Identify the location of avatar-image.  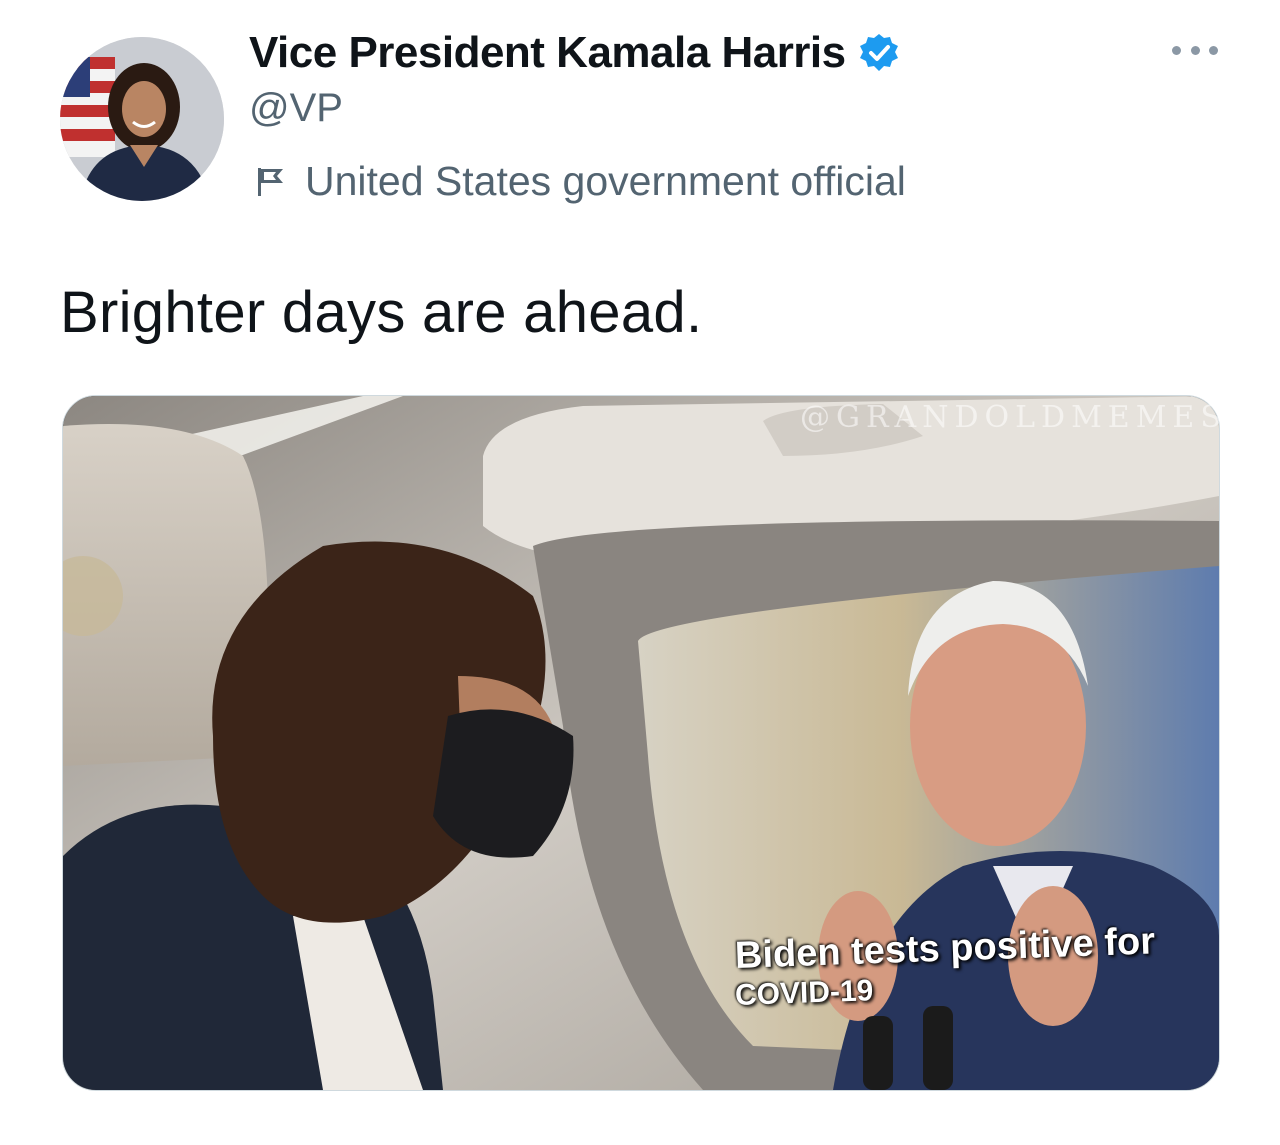
(142, 119).